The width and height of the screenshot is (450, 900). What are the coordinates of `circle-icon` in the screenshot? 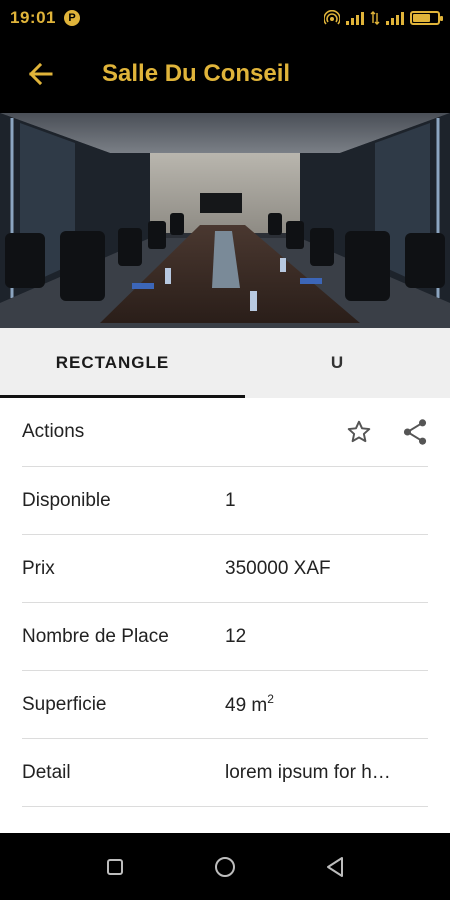 It's located at (225, 866).